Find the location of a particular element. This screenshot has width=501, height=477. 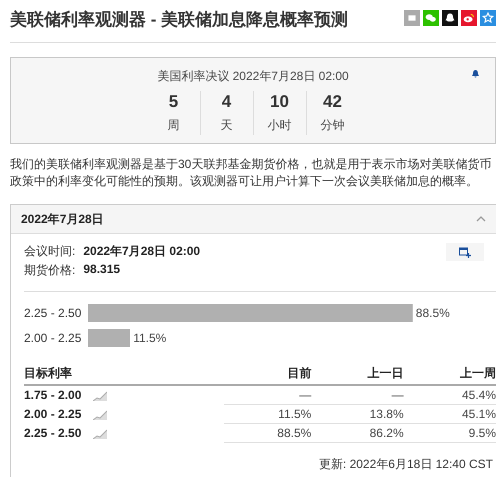

chevron-up-icon is located at coordinates (481, 219).